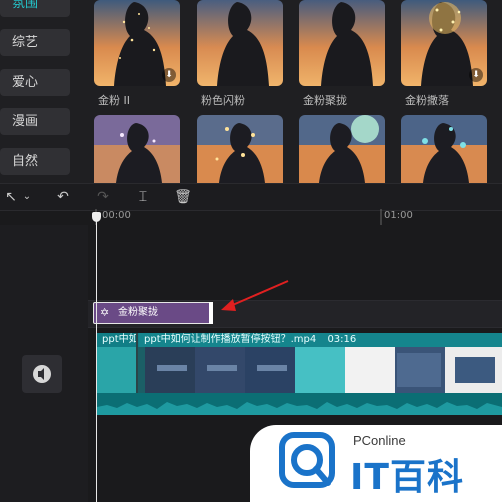  Describe the element at coordinates (398, 215) in the screenshot. I see `ruler-time-mark: 01:00` at that location.